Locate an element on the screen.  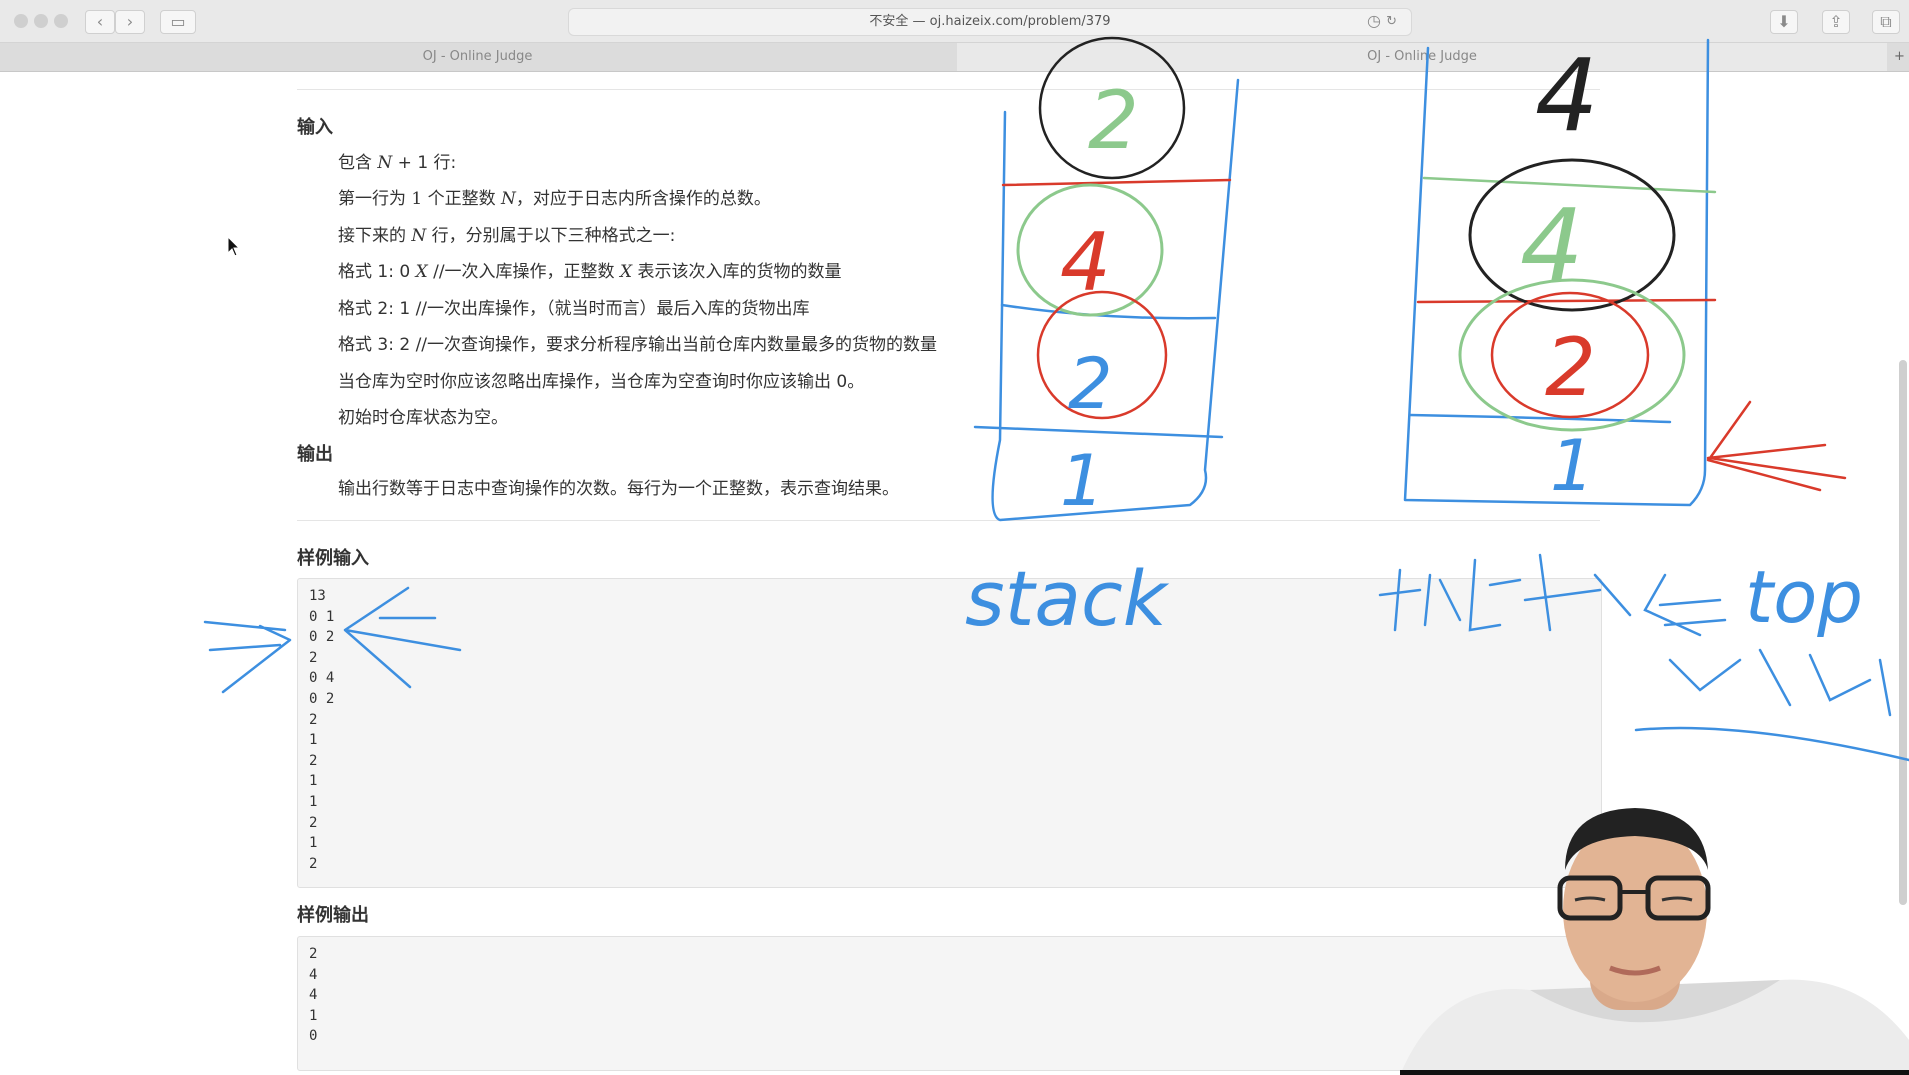
input-line-1: 包含 N + 1 行: is located at coordinates (397, 163).